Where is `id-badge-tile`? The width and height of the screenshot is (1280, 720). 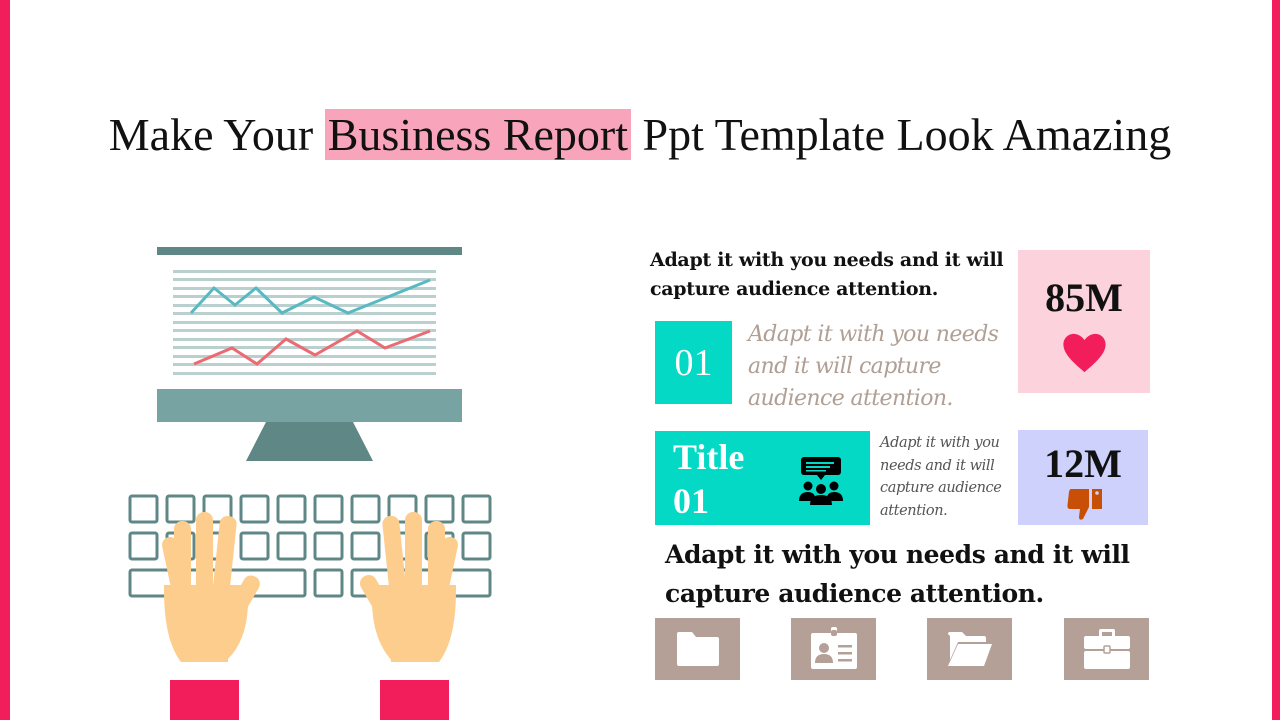
id-badge-tile is located at coordinates (833, 649).